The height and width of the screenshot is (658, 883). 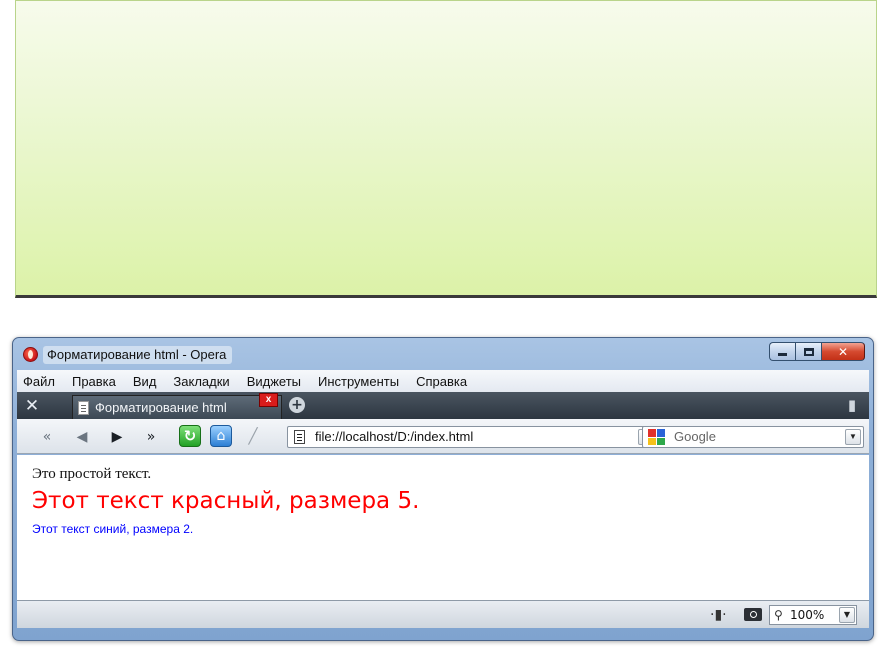 What do you see at coordinates (443, 614) in the screenshot?
I see `status-bar: ·▮· ⚲ 100% ▼` at bounding box center [443, 614].